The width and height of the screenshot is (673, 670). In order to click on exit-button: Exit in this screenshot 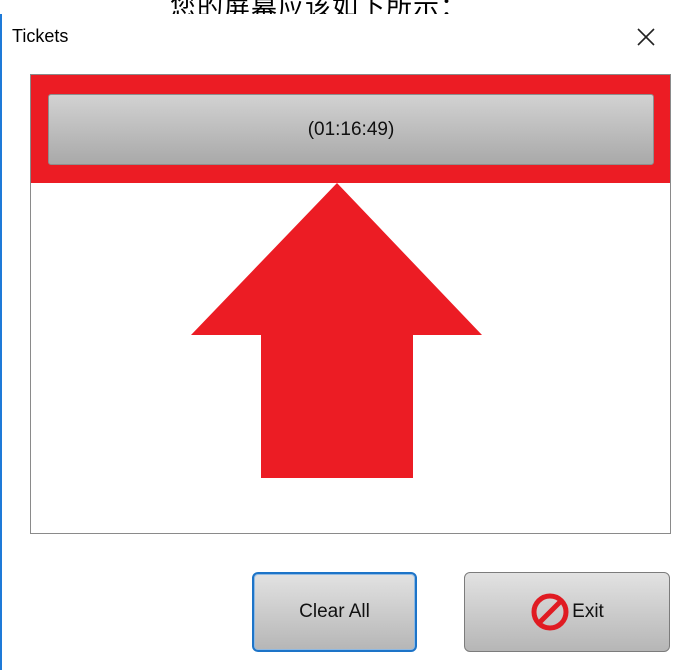, I will do `click(567, 612)`.